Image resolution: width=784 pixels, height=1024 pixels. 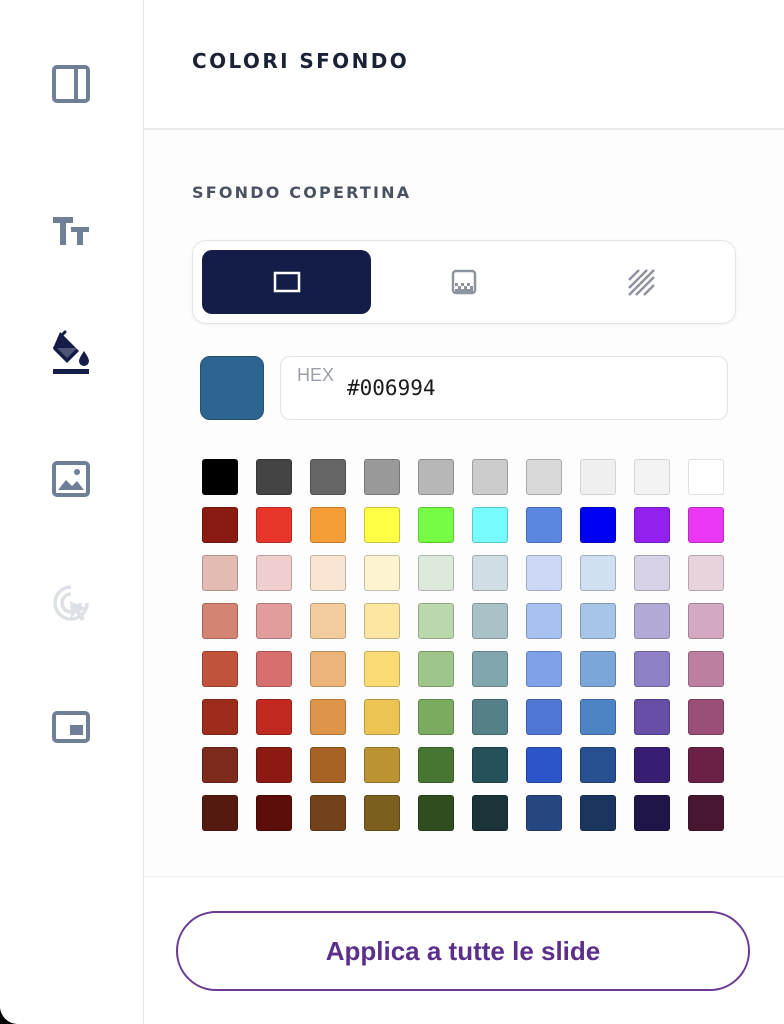 What do you see at coordinates (463, 951) in the screenshot?
I see `apply-to-all-slides-button: Applica a tutte le slide` at bounding box center [463, 951].